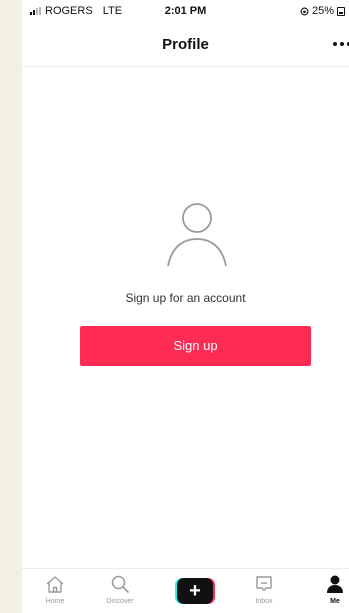 This screenshot has height=613, width=349. What do you see at coordinates (55, 584) in the screenshot?
I see `home-icon` at bounding box center [55, 584].